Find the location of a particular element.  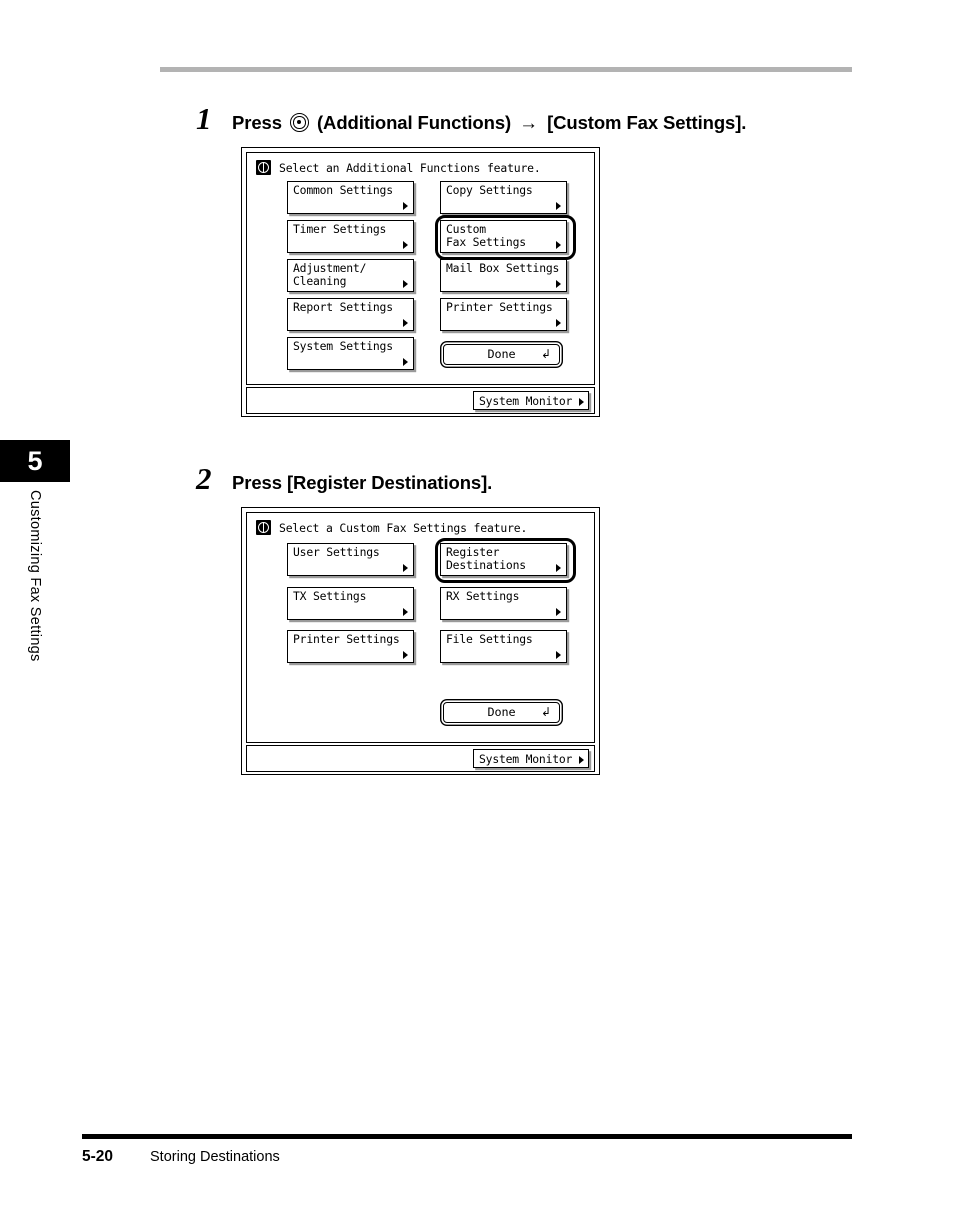

button-report-settings: Report Settings is located at coordinates (350, 314).